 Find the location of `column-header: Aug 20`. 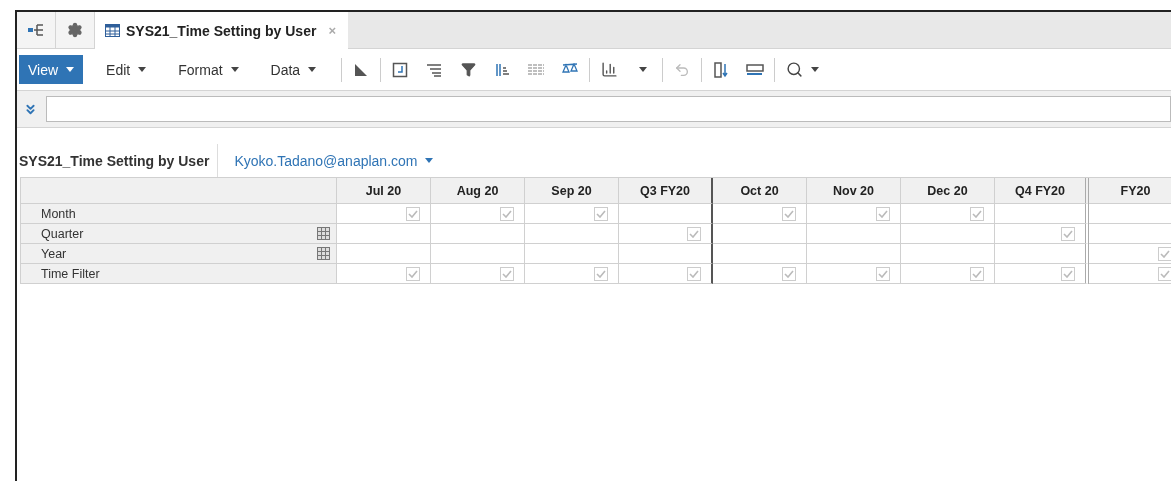

column-header: Aug 20 is located at coordinates (478, 191).